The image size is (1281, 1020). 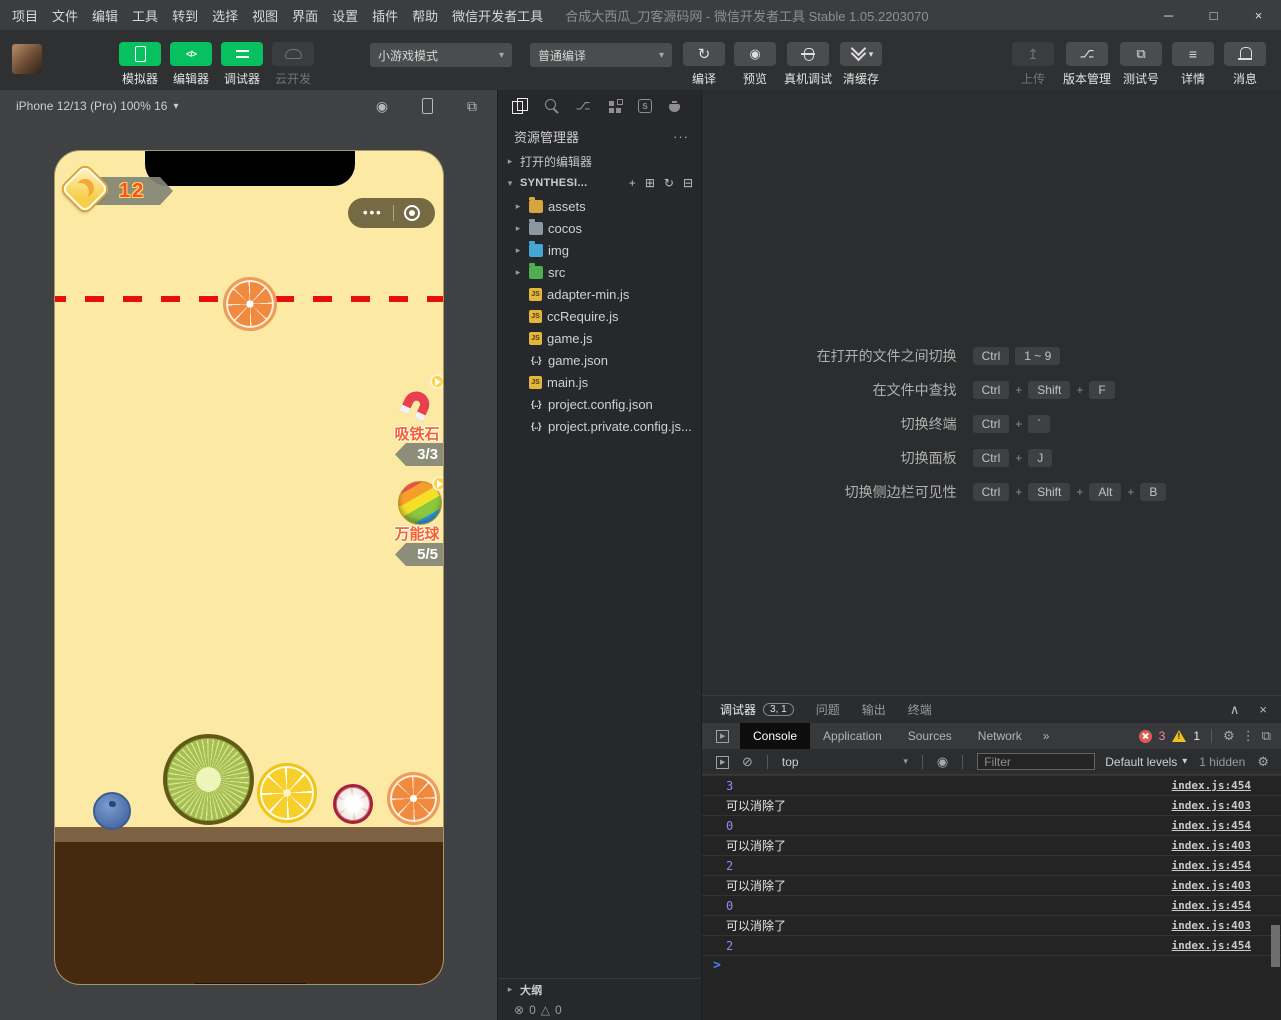 What do you see at coordinates (599, 404) in the screenshot?
I see `file-row: {..} project.config.json` at bounding box center [599, 404].